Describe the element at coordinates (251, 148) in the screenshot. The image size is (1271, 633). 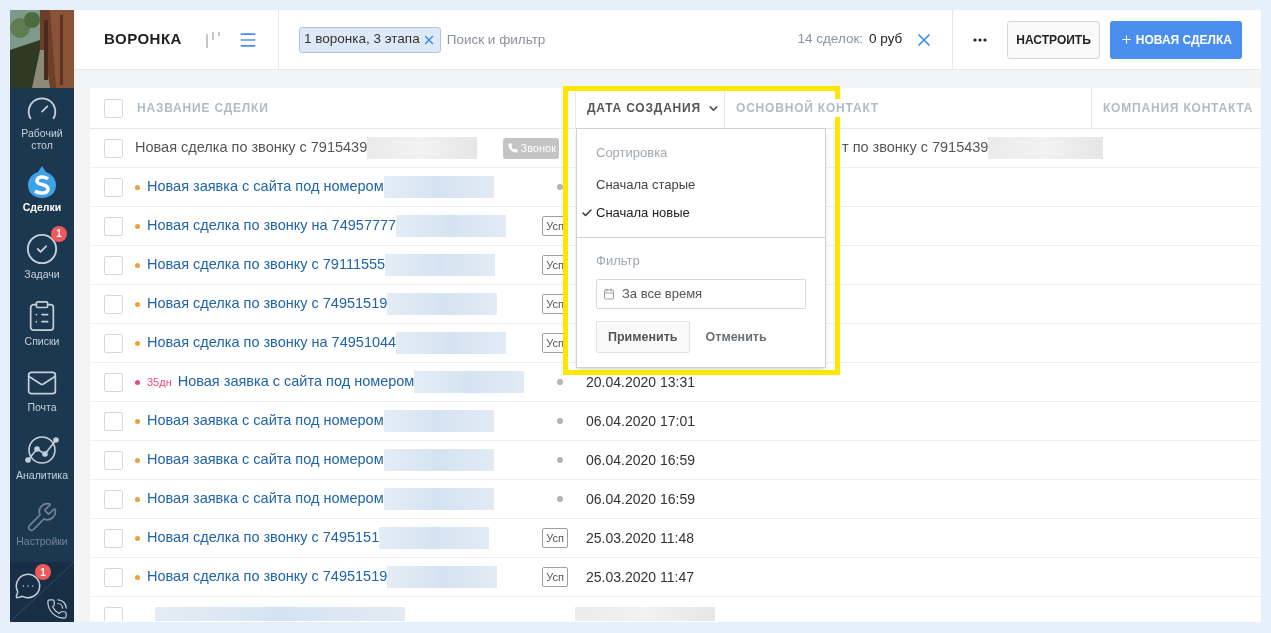
I see `deal-title: Новая сделка по звонку с 7915439` at that location.